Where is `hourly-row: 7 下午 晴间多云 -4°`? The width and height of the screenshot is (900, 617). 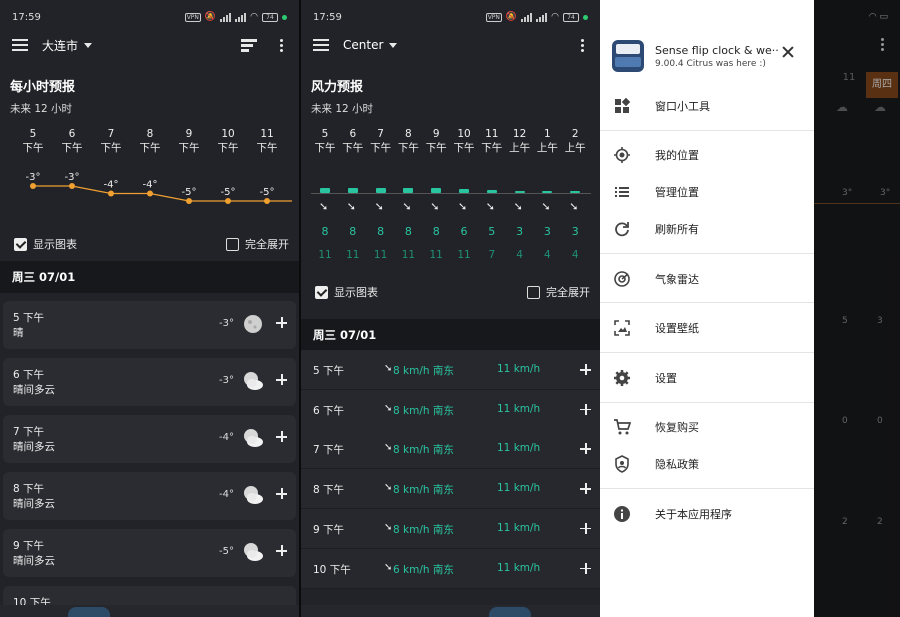
hourly-row: 7 下午 晴间多云 -4° is located at coordinates (149, 439).